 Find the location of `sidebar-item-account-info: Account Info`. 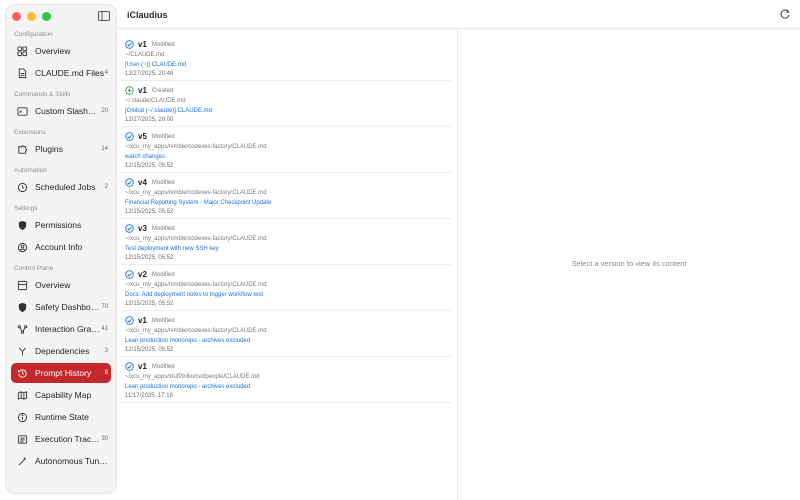

sidebar-item-account-info: Account Info is located at coordinates (61, 247).